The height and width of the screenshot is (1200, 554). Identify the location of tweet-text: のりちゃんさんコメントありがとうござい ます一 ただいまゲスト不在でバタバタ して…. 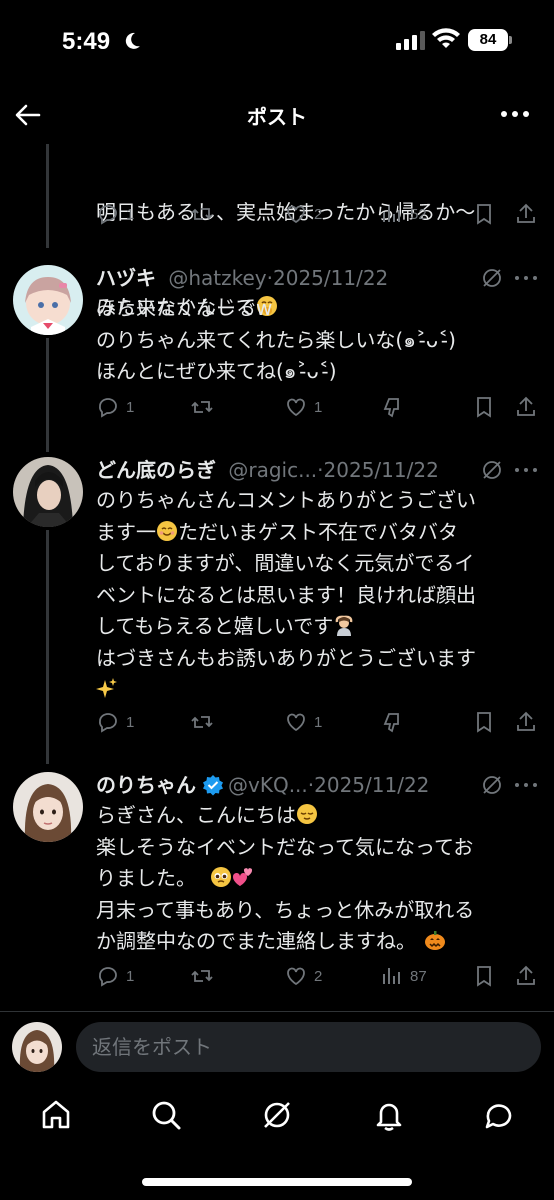
(321, 595).